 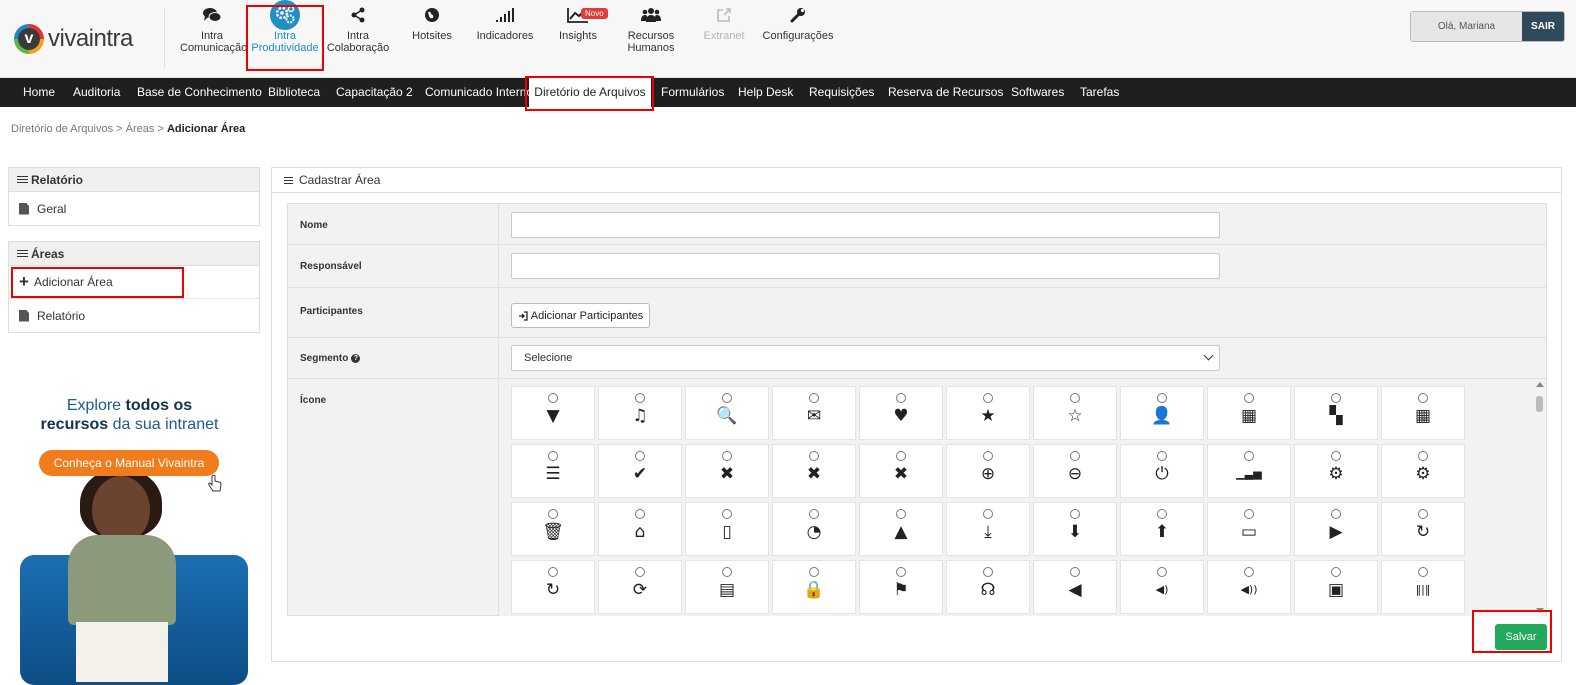 I want to click on icon-option: ♥, so click(x=901, y=413).